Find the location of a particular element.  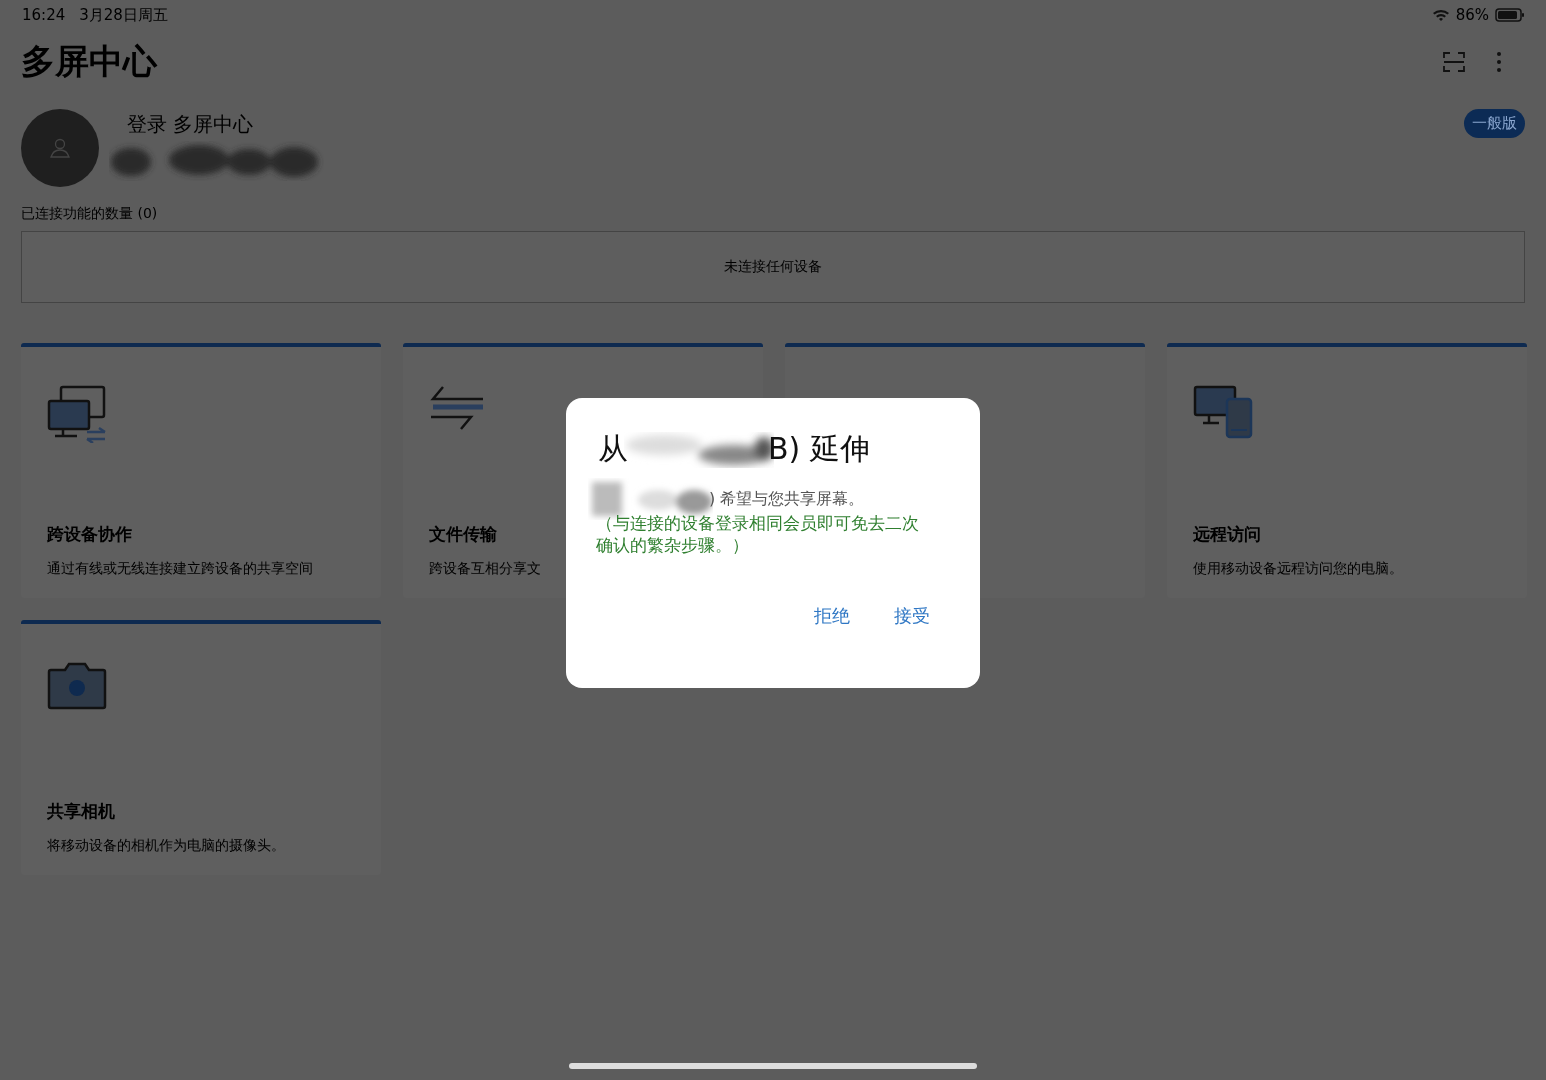

feature-title: 文件传输 is located at coordinates (463, 534).